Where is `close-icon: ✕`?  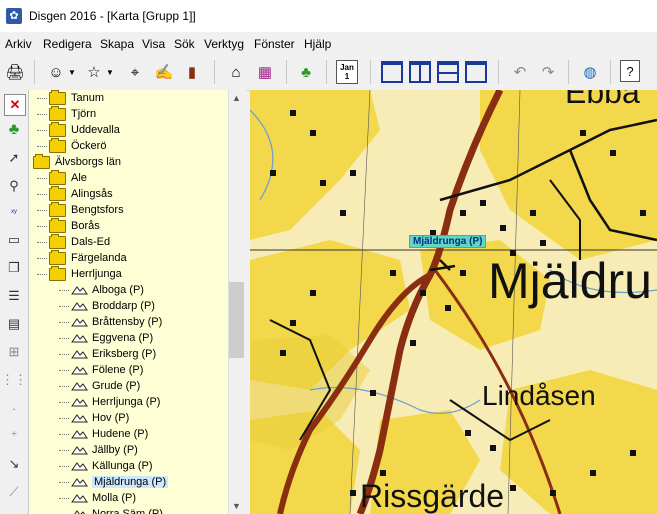 close-icon: ✕ is located at coordinates (15, 105).